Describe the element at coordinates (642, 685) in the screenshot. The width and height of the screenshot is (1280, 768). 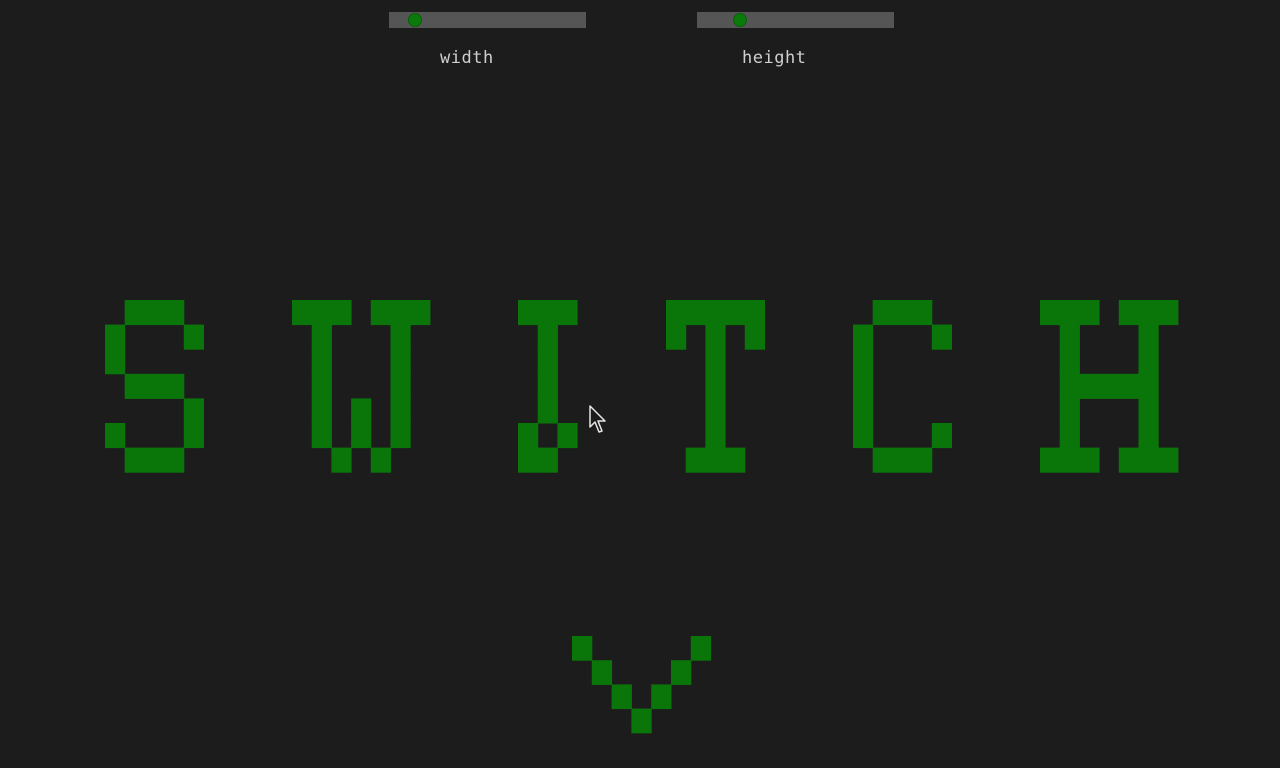
I see `chevron-down-icon` at that location.